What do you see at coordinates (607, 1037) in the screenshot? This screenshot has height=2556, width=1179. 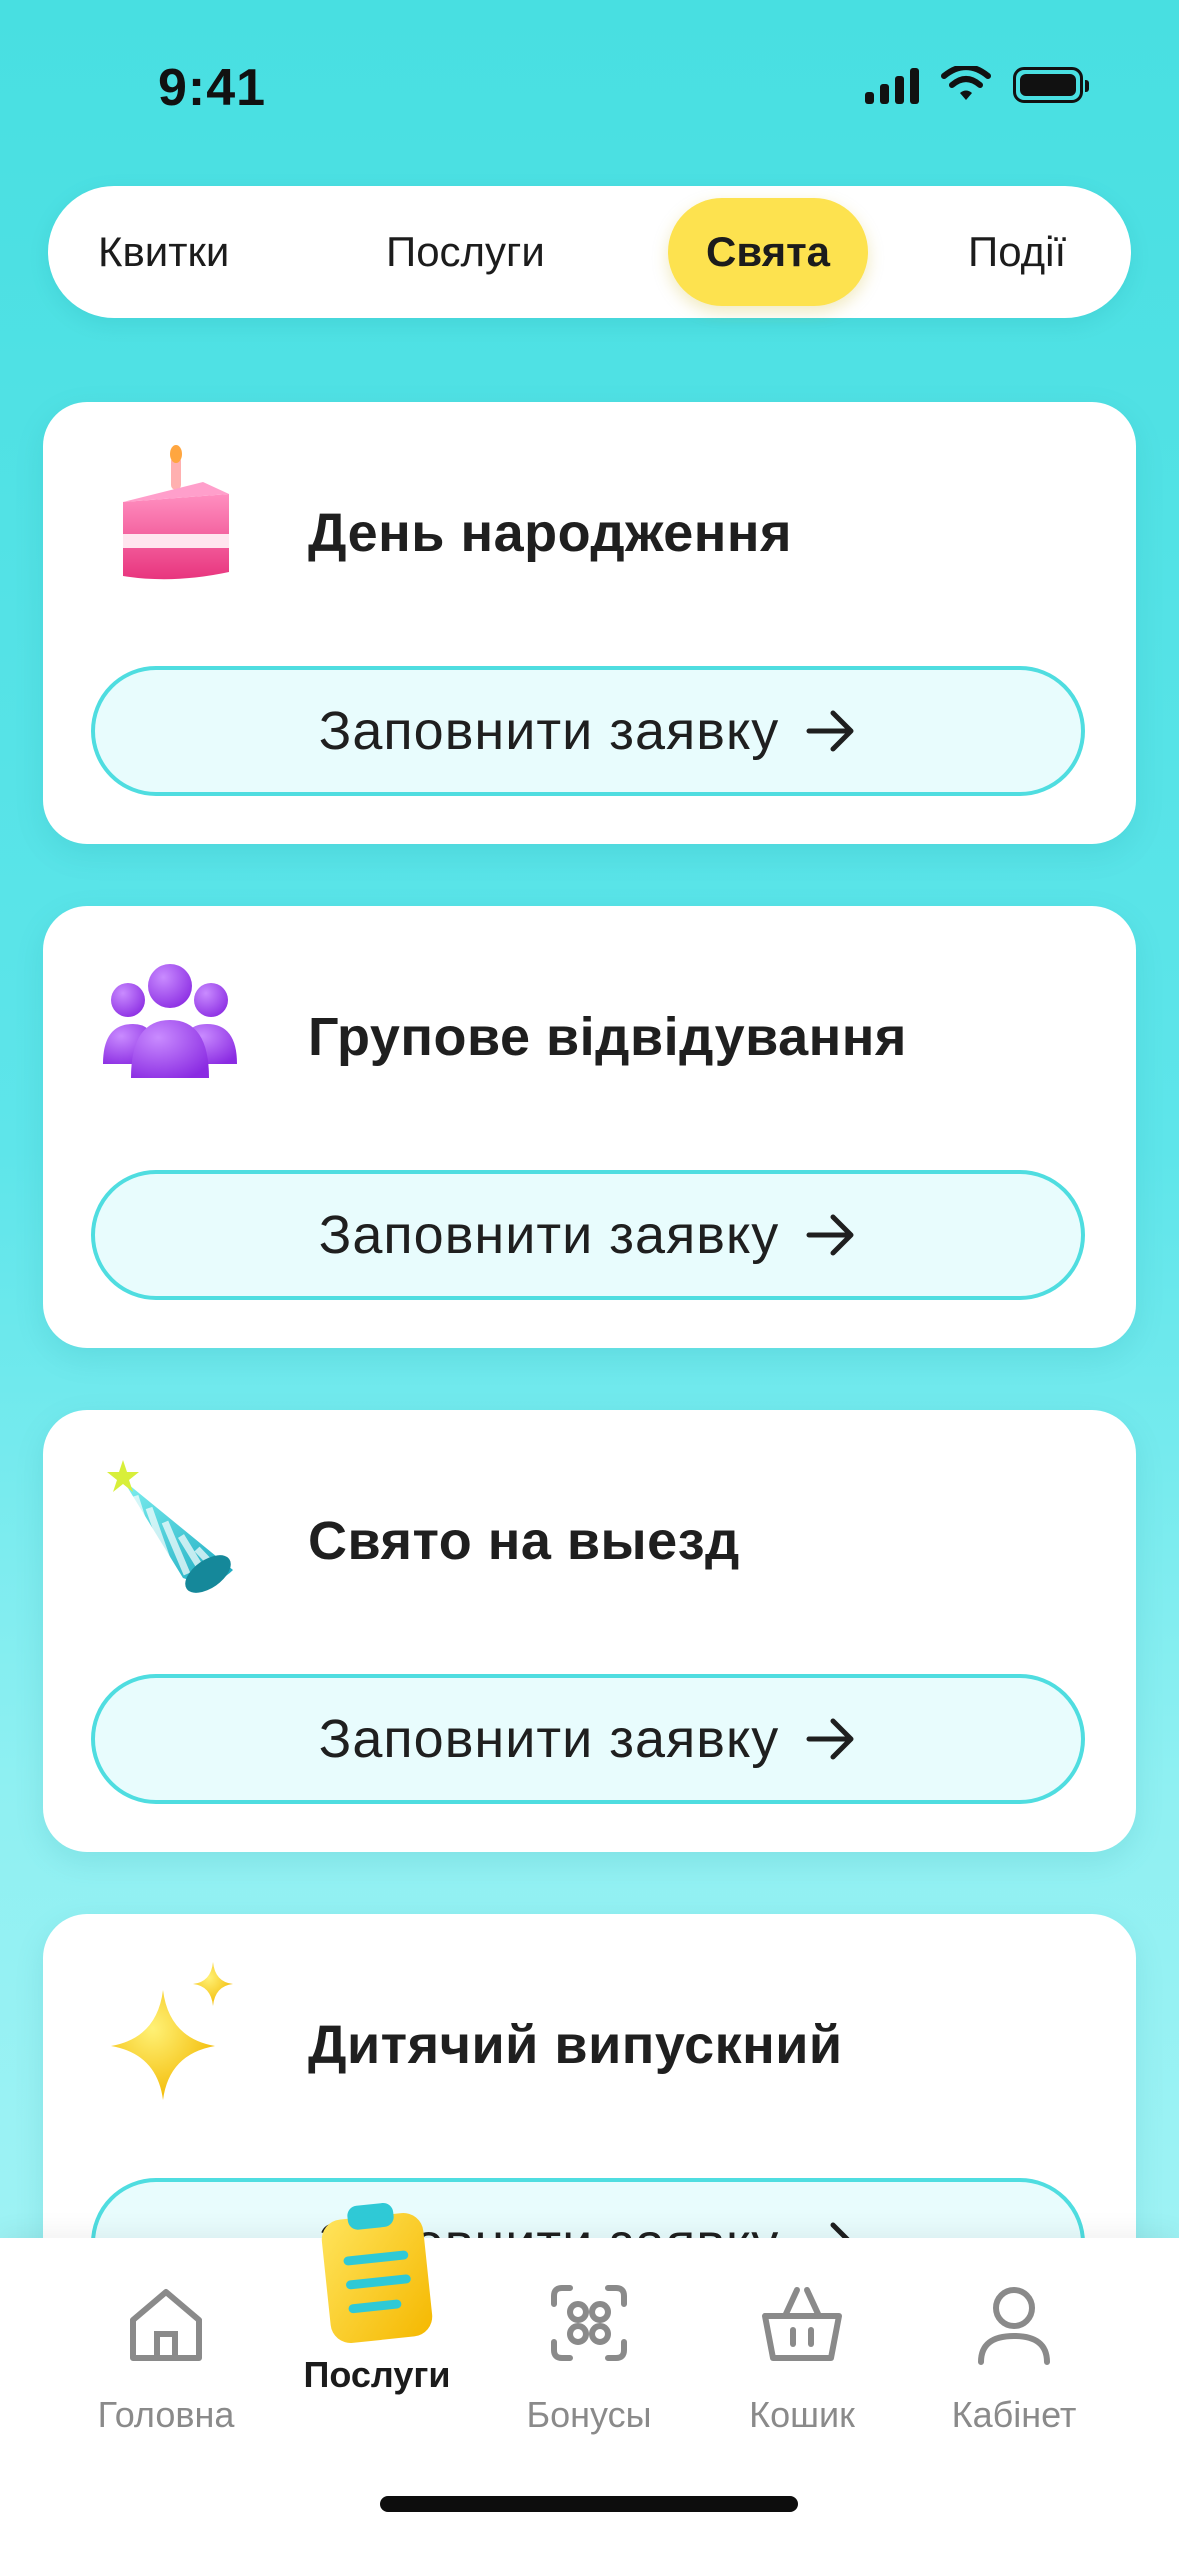 I see `card-title: Групове відвідування` at bounding box center [607, 1037].